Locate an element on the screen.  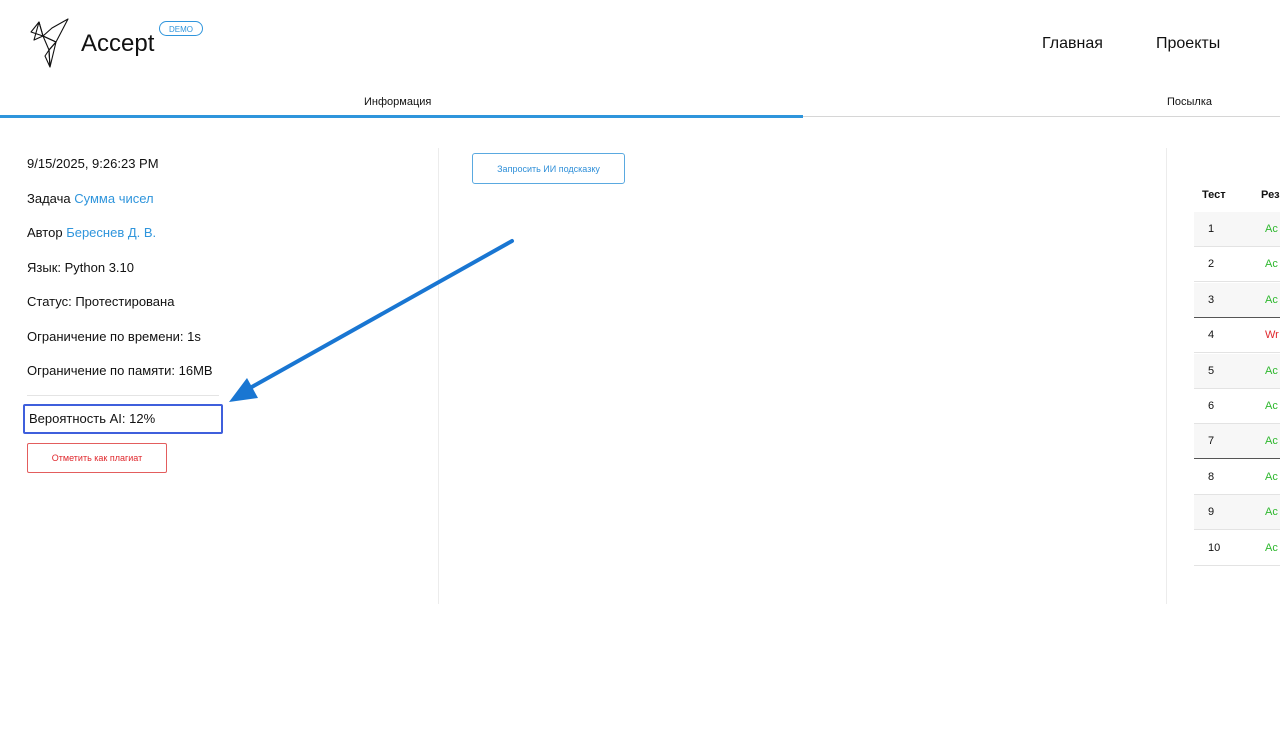
task-link: Сумма чисел is located at coordinates (113, 198).